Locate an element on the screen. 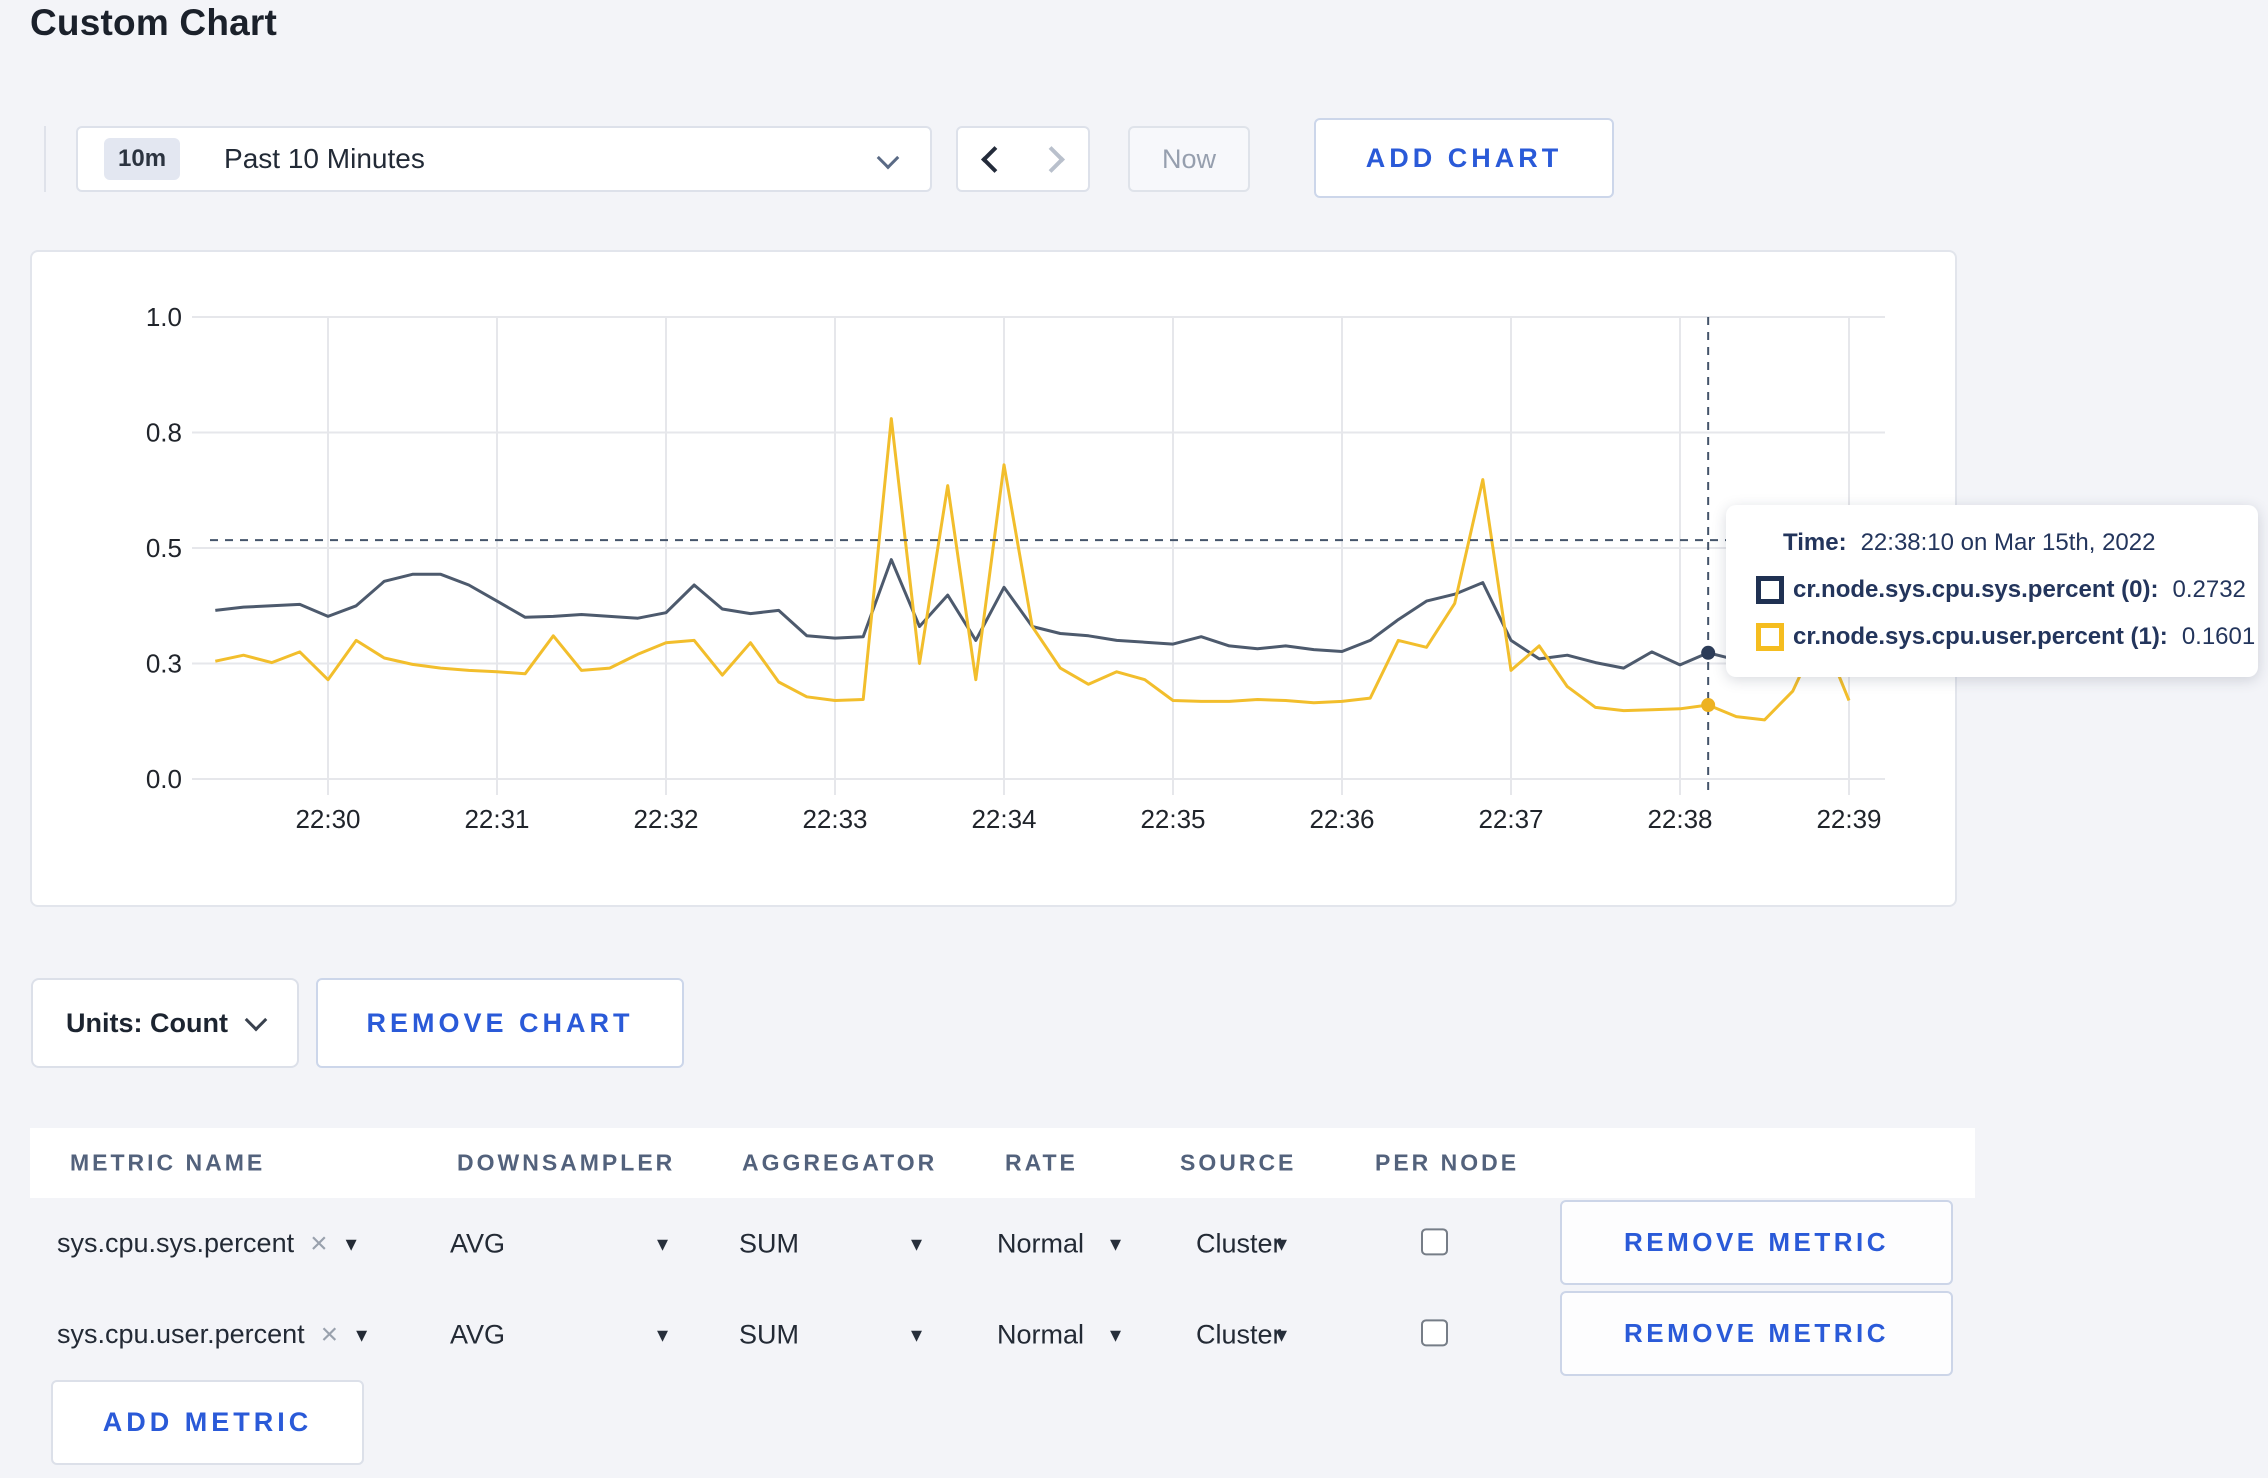 The height and width of the screenshot is (1478, 2268). toolbar-divider is located at coordinates (45, 159).